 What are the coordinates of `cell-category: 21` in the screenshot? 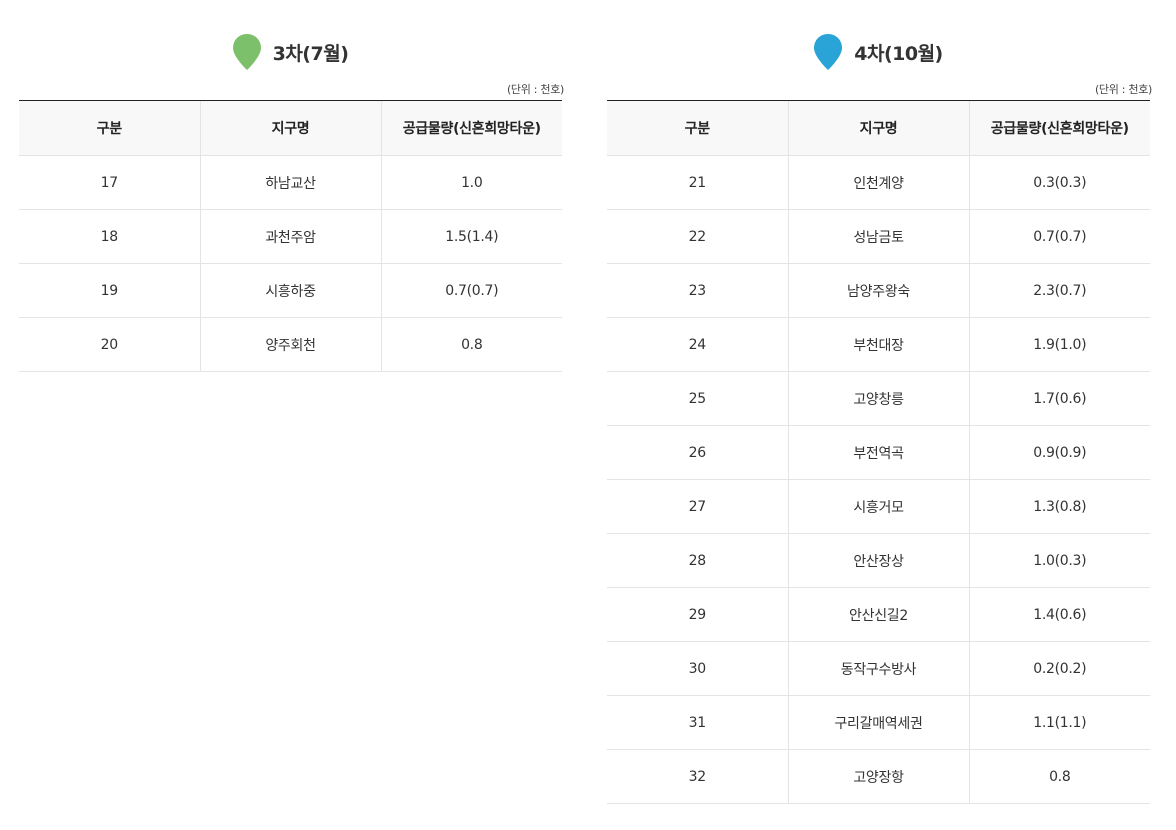 It's located at (697, 182).